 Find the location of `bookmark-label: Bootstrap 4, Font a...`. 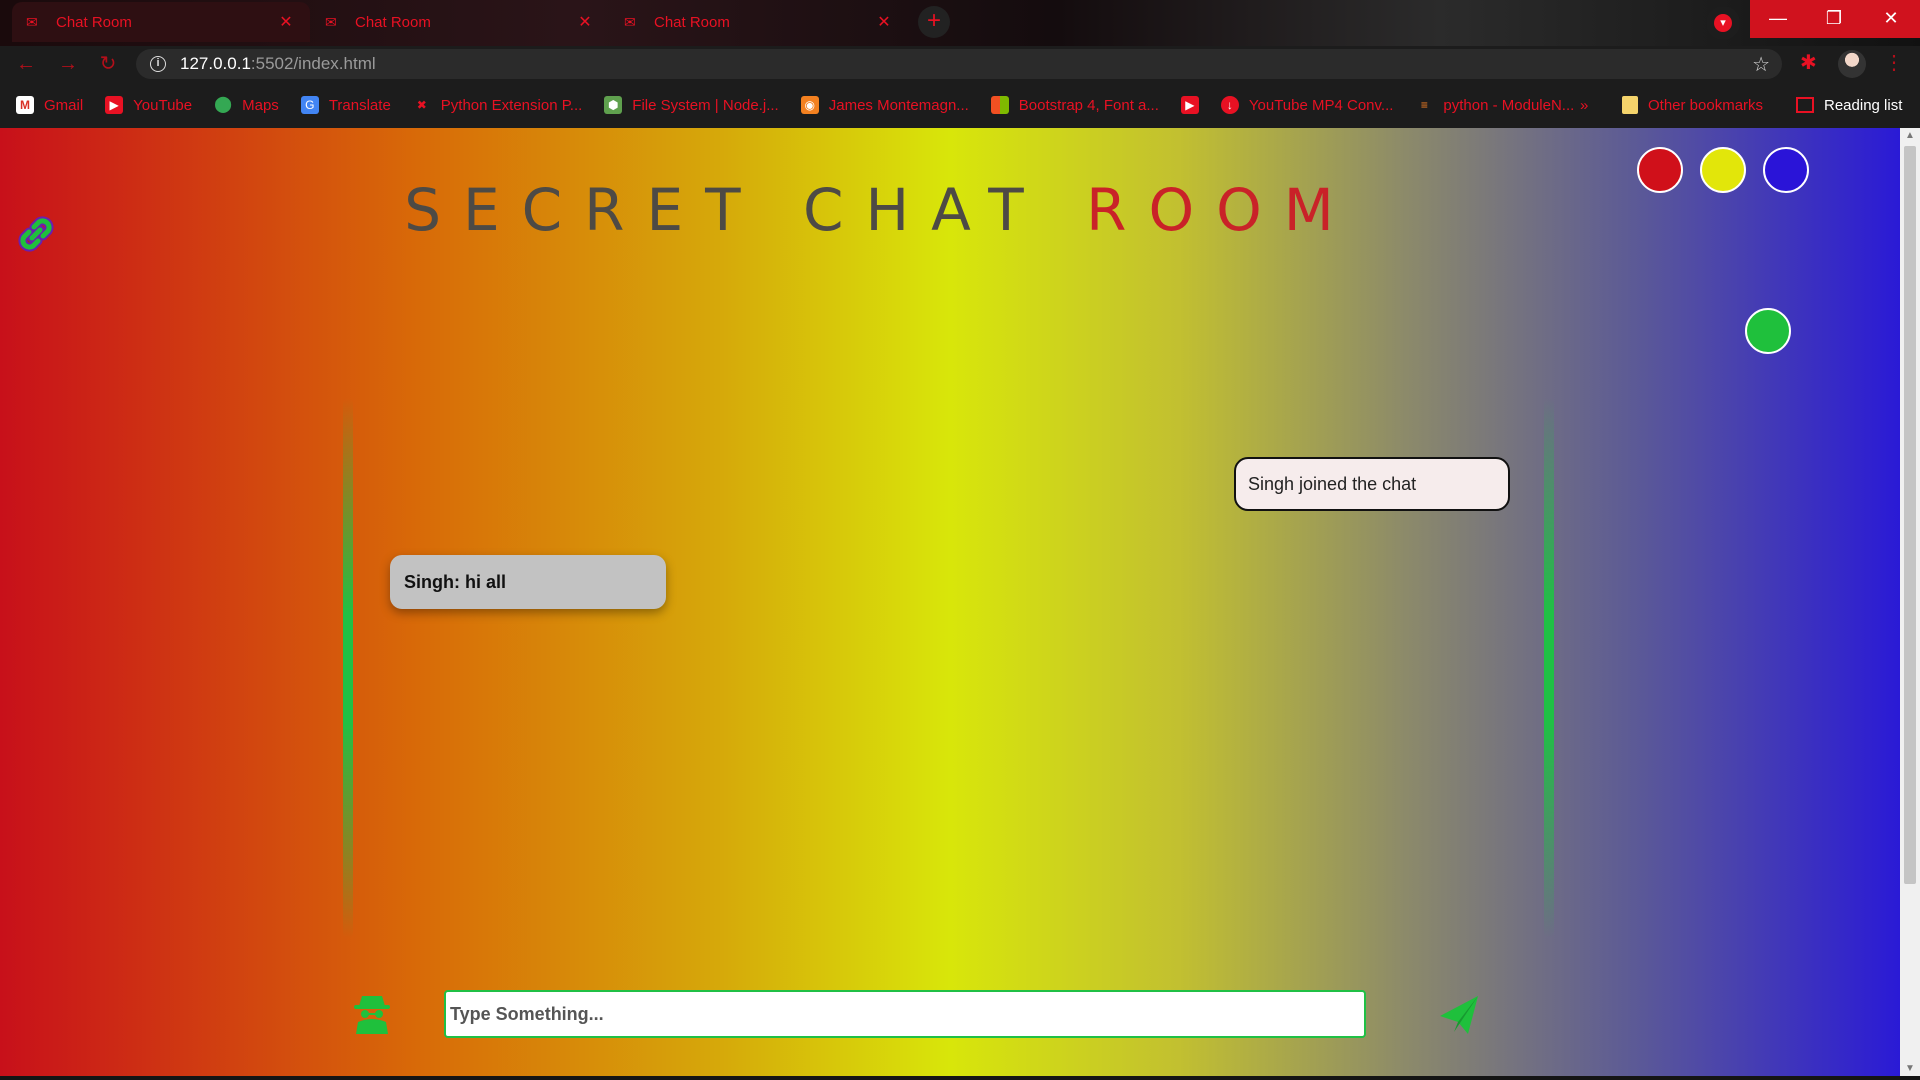

bookmark-label: Bootstrap 4, Font a... is located at coordinates (1088, 105).